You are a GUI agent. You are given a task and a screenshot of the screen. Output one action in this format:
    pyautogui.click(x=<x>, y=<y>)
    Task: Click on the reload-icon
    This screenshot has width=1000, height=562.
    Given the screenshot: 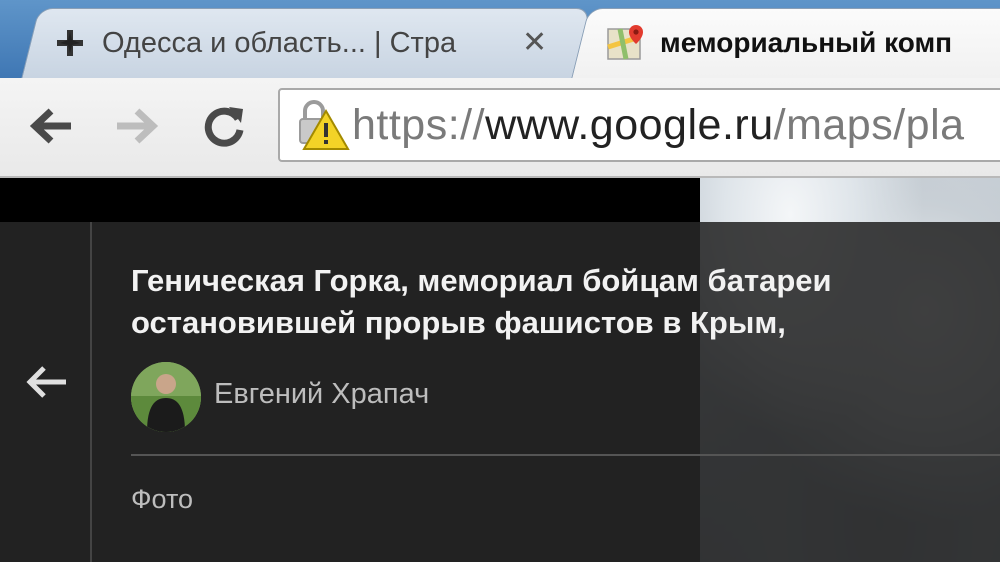 What is the action you would take?
    pyautogui.click(x=224, y=127)
    